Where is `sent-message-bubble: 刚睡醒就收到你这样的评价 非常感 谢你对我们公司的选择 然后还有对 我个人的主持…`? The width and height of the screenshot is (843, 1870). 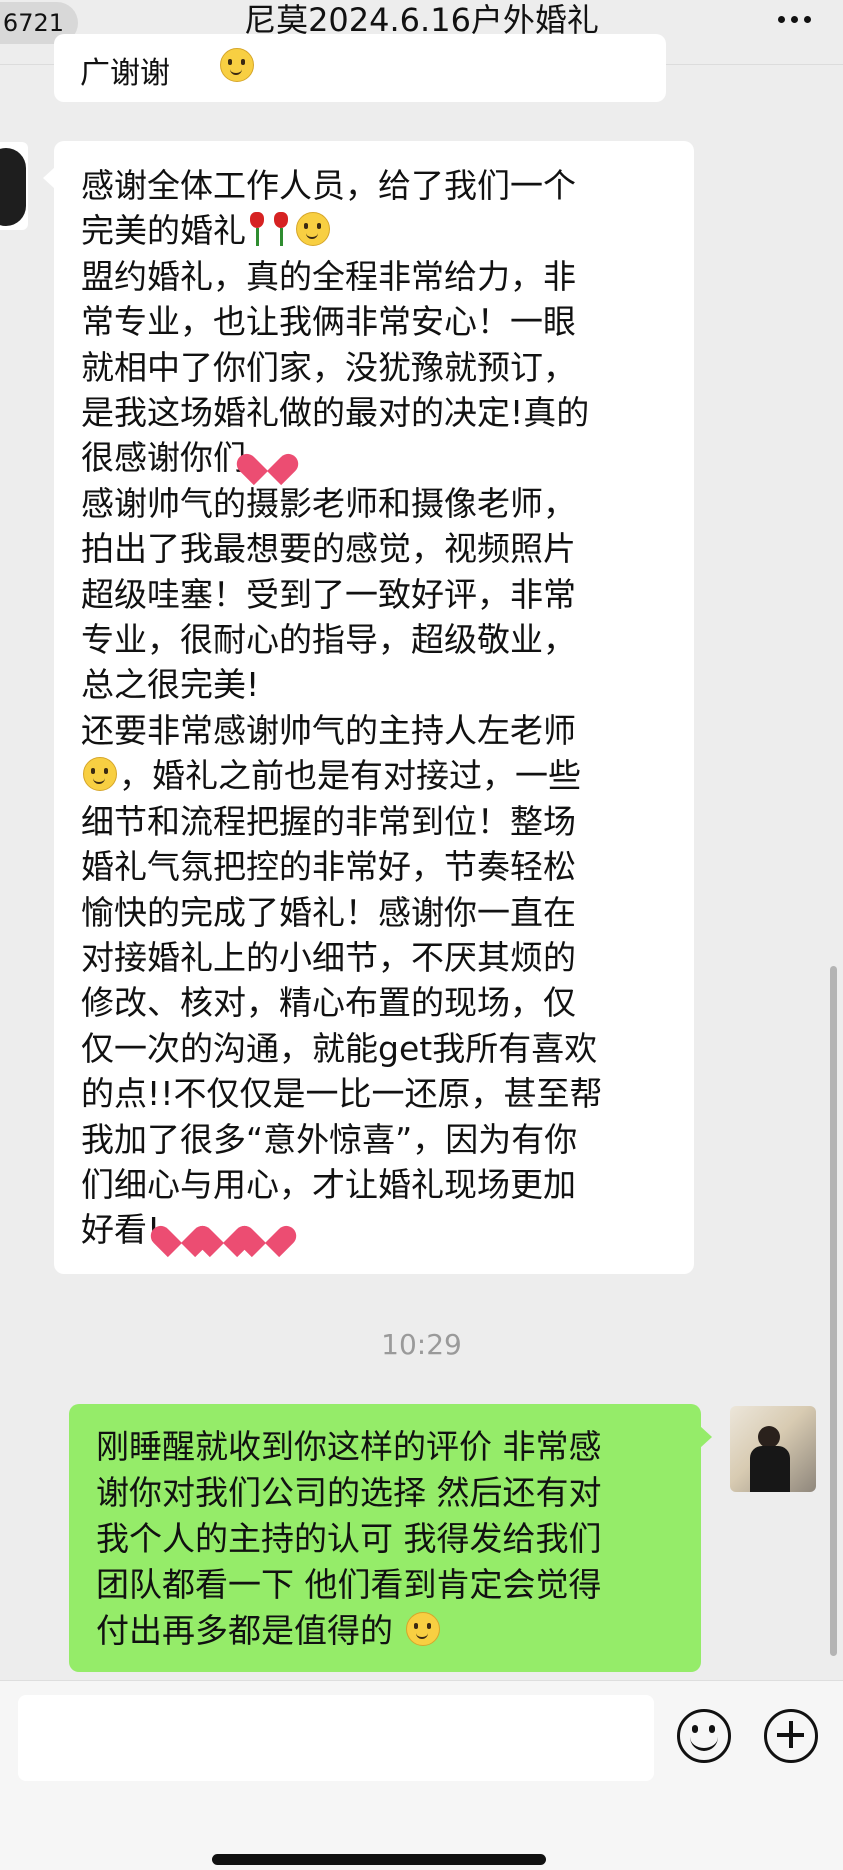
sent-message-bubble: 刚睡醒就收到你这样的评价 非常感 谢你对我们公司的选择 然后还有对 我个人的主持… is located at coordinates (390, 1538).